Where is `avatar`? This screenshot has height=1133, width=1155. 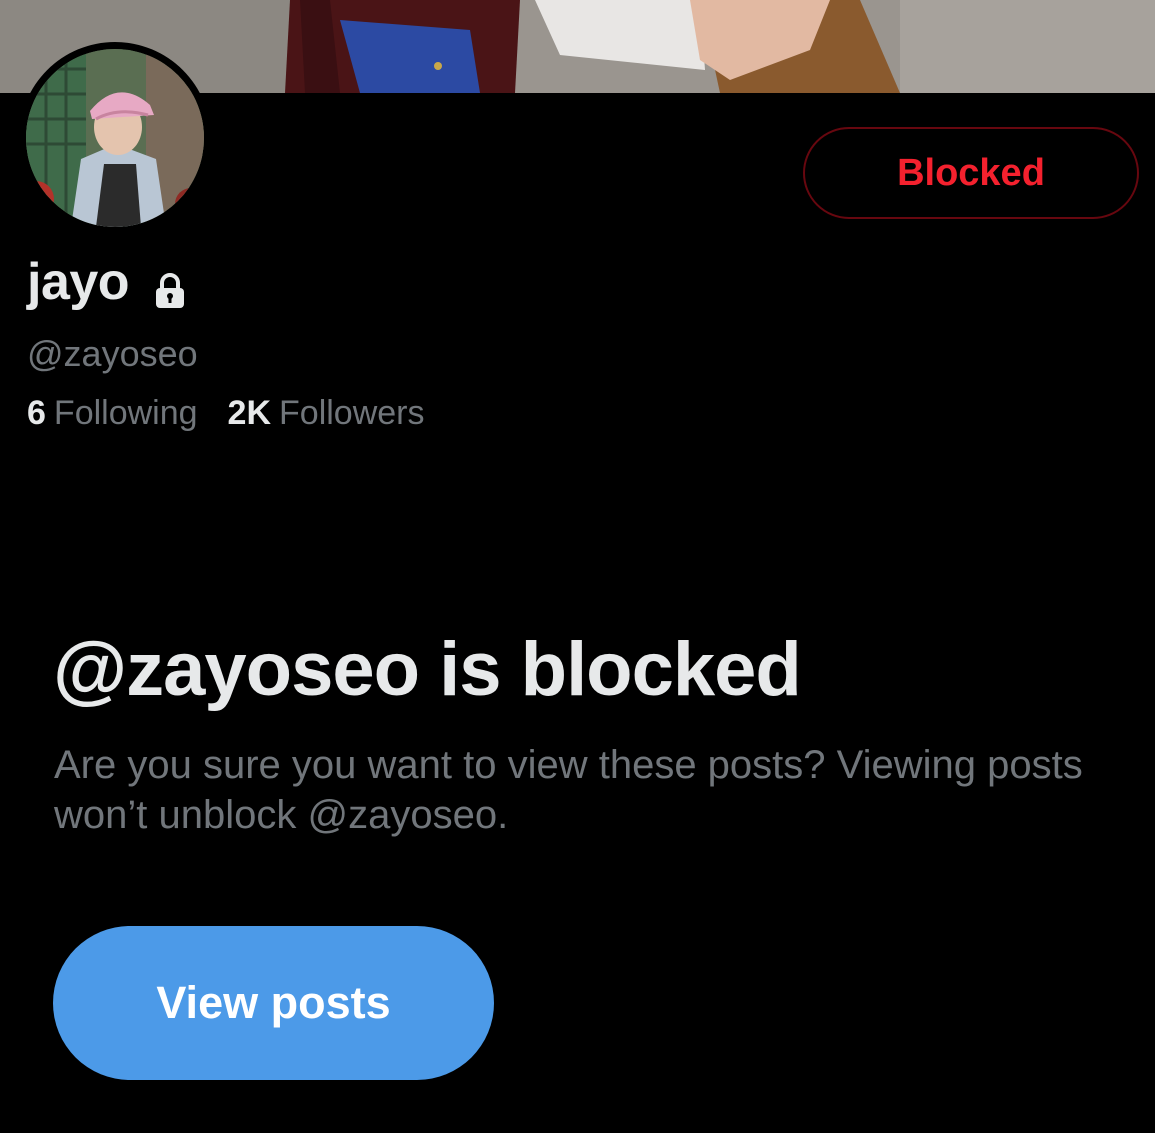 avatar is located at coordinates (115, 138).